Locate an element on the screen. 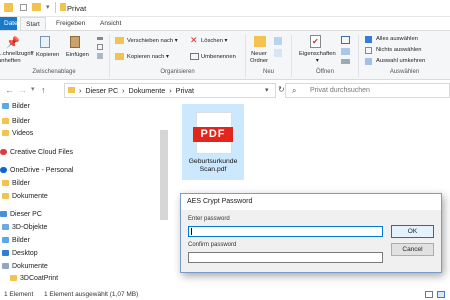 The width and height of the screenshot is (450, 300). select-none-icon is located at coordinates (368, 50).